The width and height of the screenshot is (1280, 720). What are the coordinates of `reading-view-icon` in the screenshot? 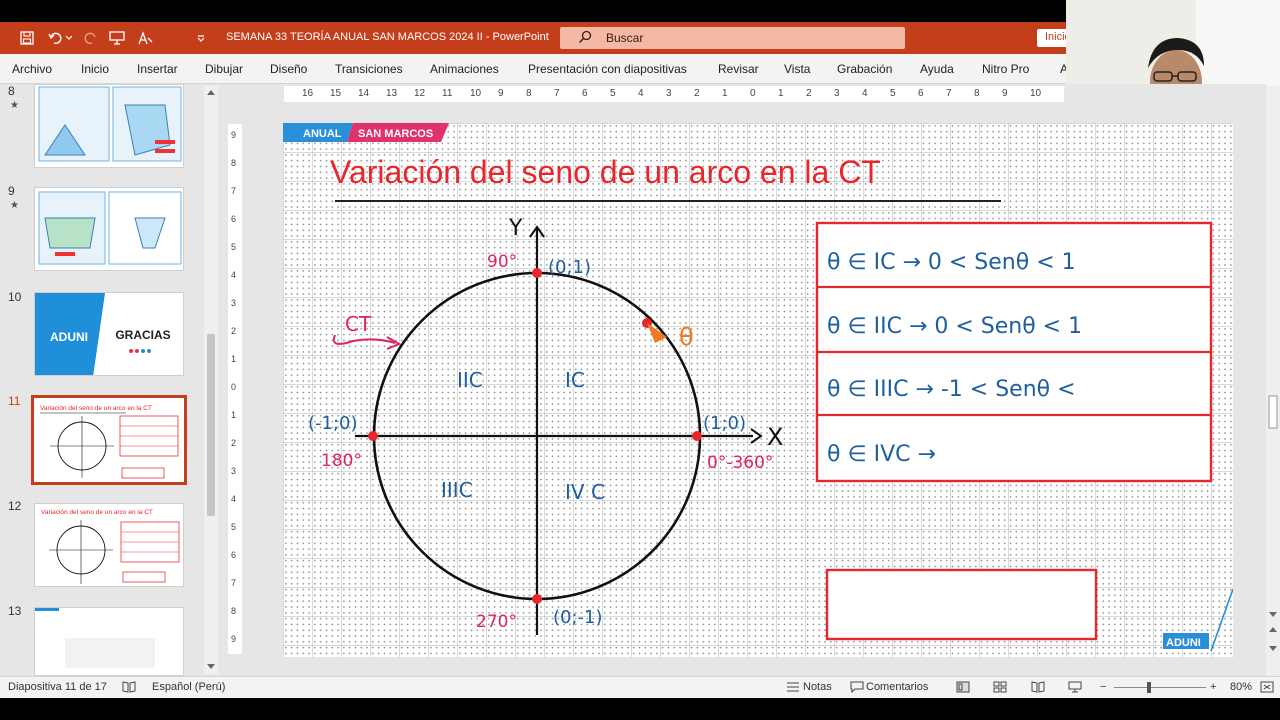 It's located at (1038, 688).